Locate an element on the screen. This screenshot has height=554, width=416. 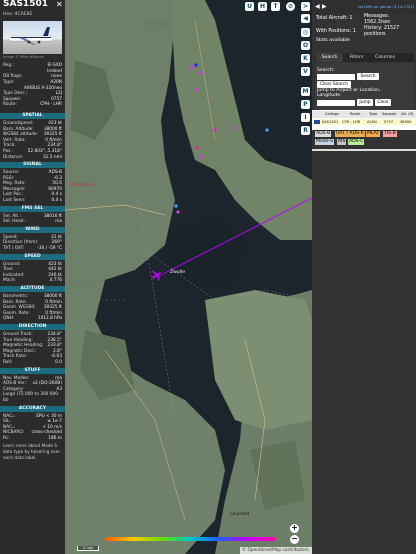
row-value: 0.776 is located at coordinates (55, 281).